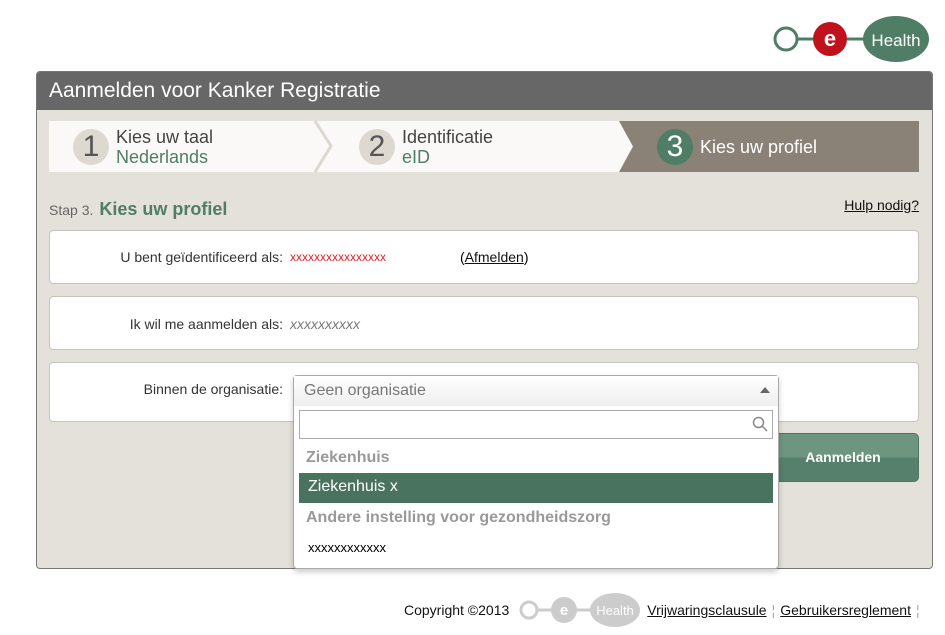 The width and height of the screenshot is (945, 635). I want to click on option-item-highlighted: Ziekenhuis x, so click(536, 488).